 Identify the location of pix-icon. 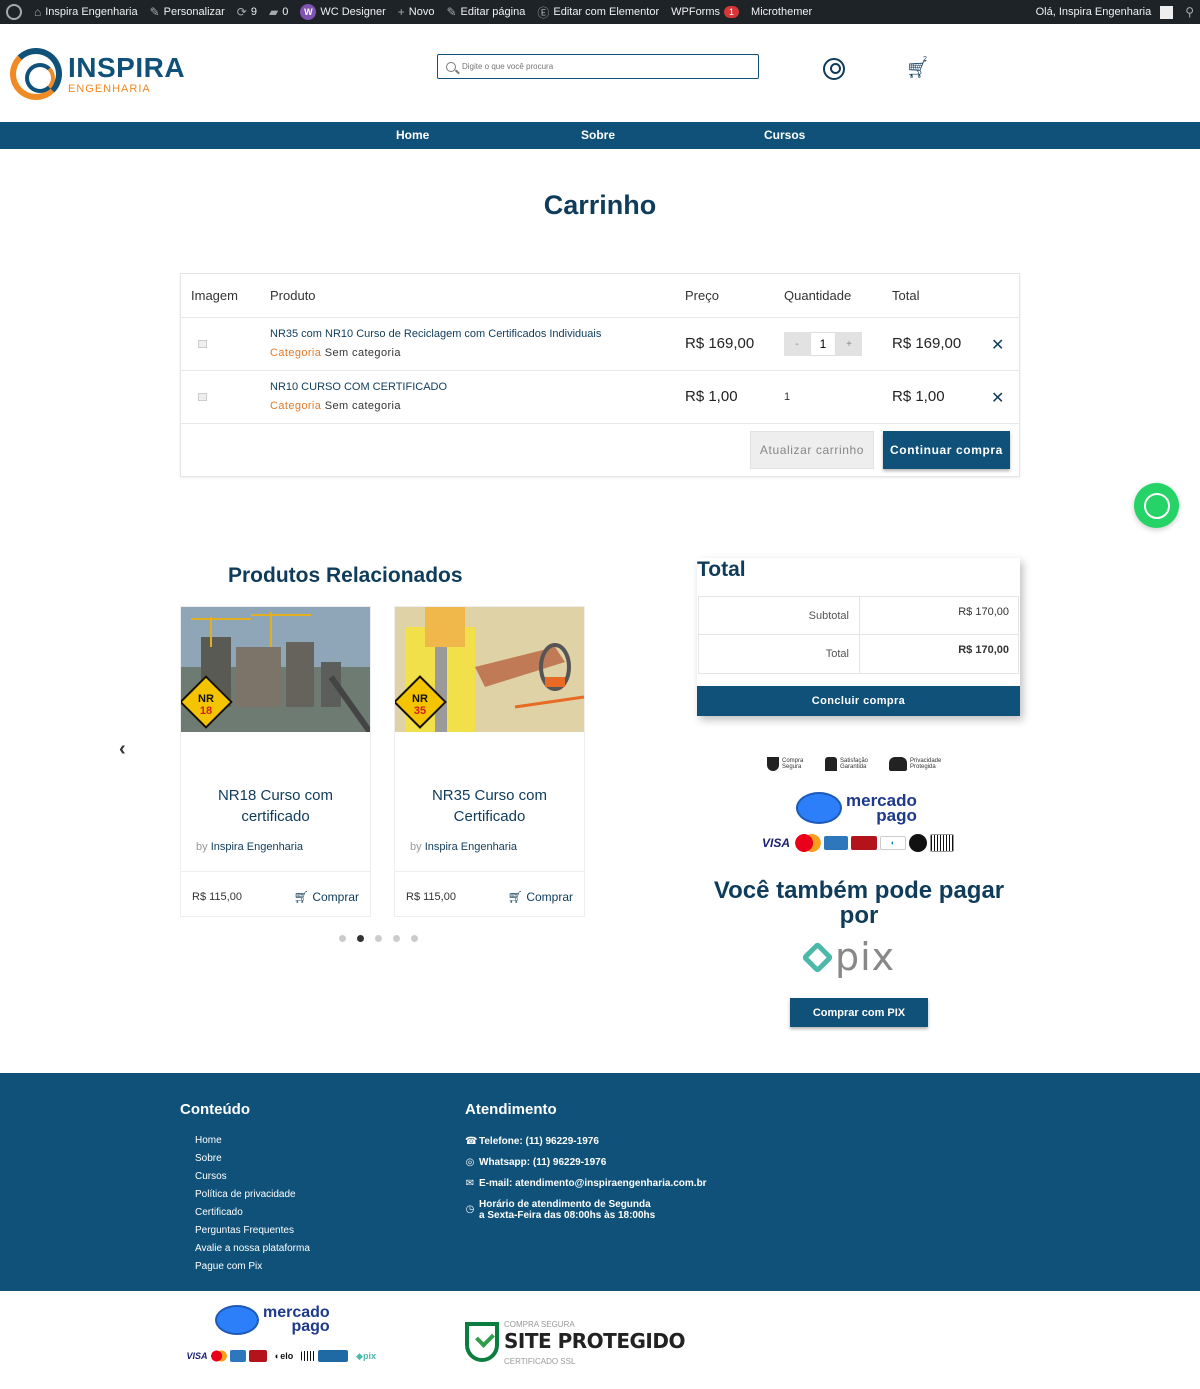
(817, 957).